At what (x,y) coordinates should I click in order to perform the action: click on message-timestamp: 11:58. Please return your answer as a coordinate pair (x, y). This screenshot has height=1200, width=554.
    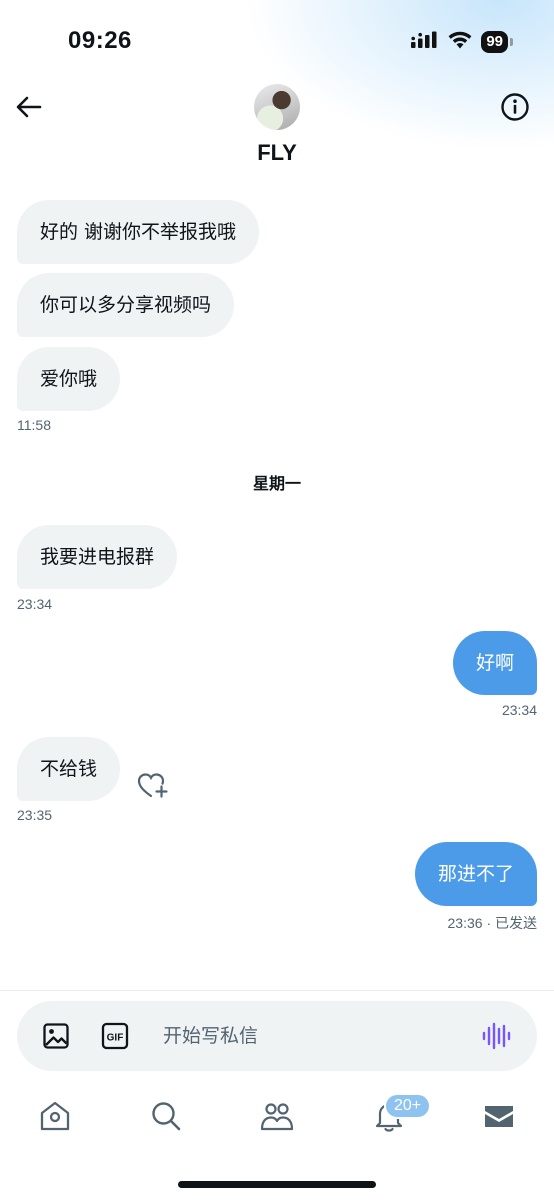
    Looking at the image, I should click on (34, 425).